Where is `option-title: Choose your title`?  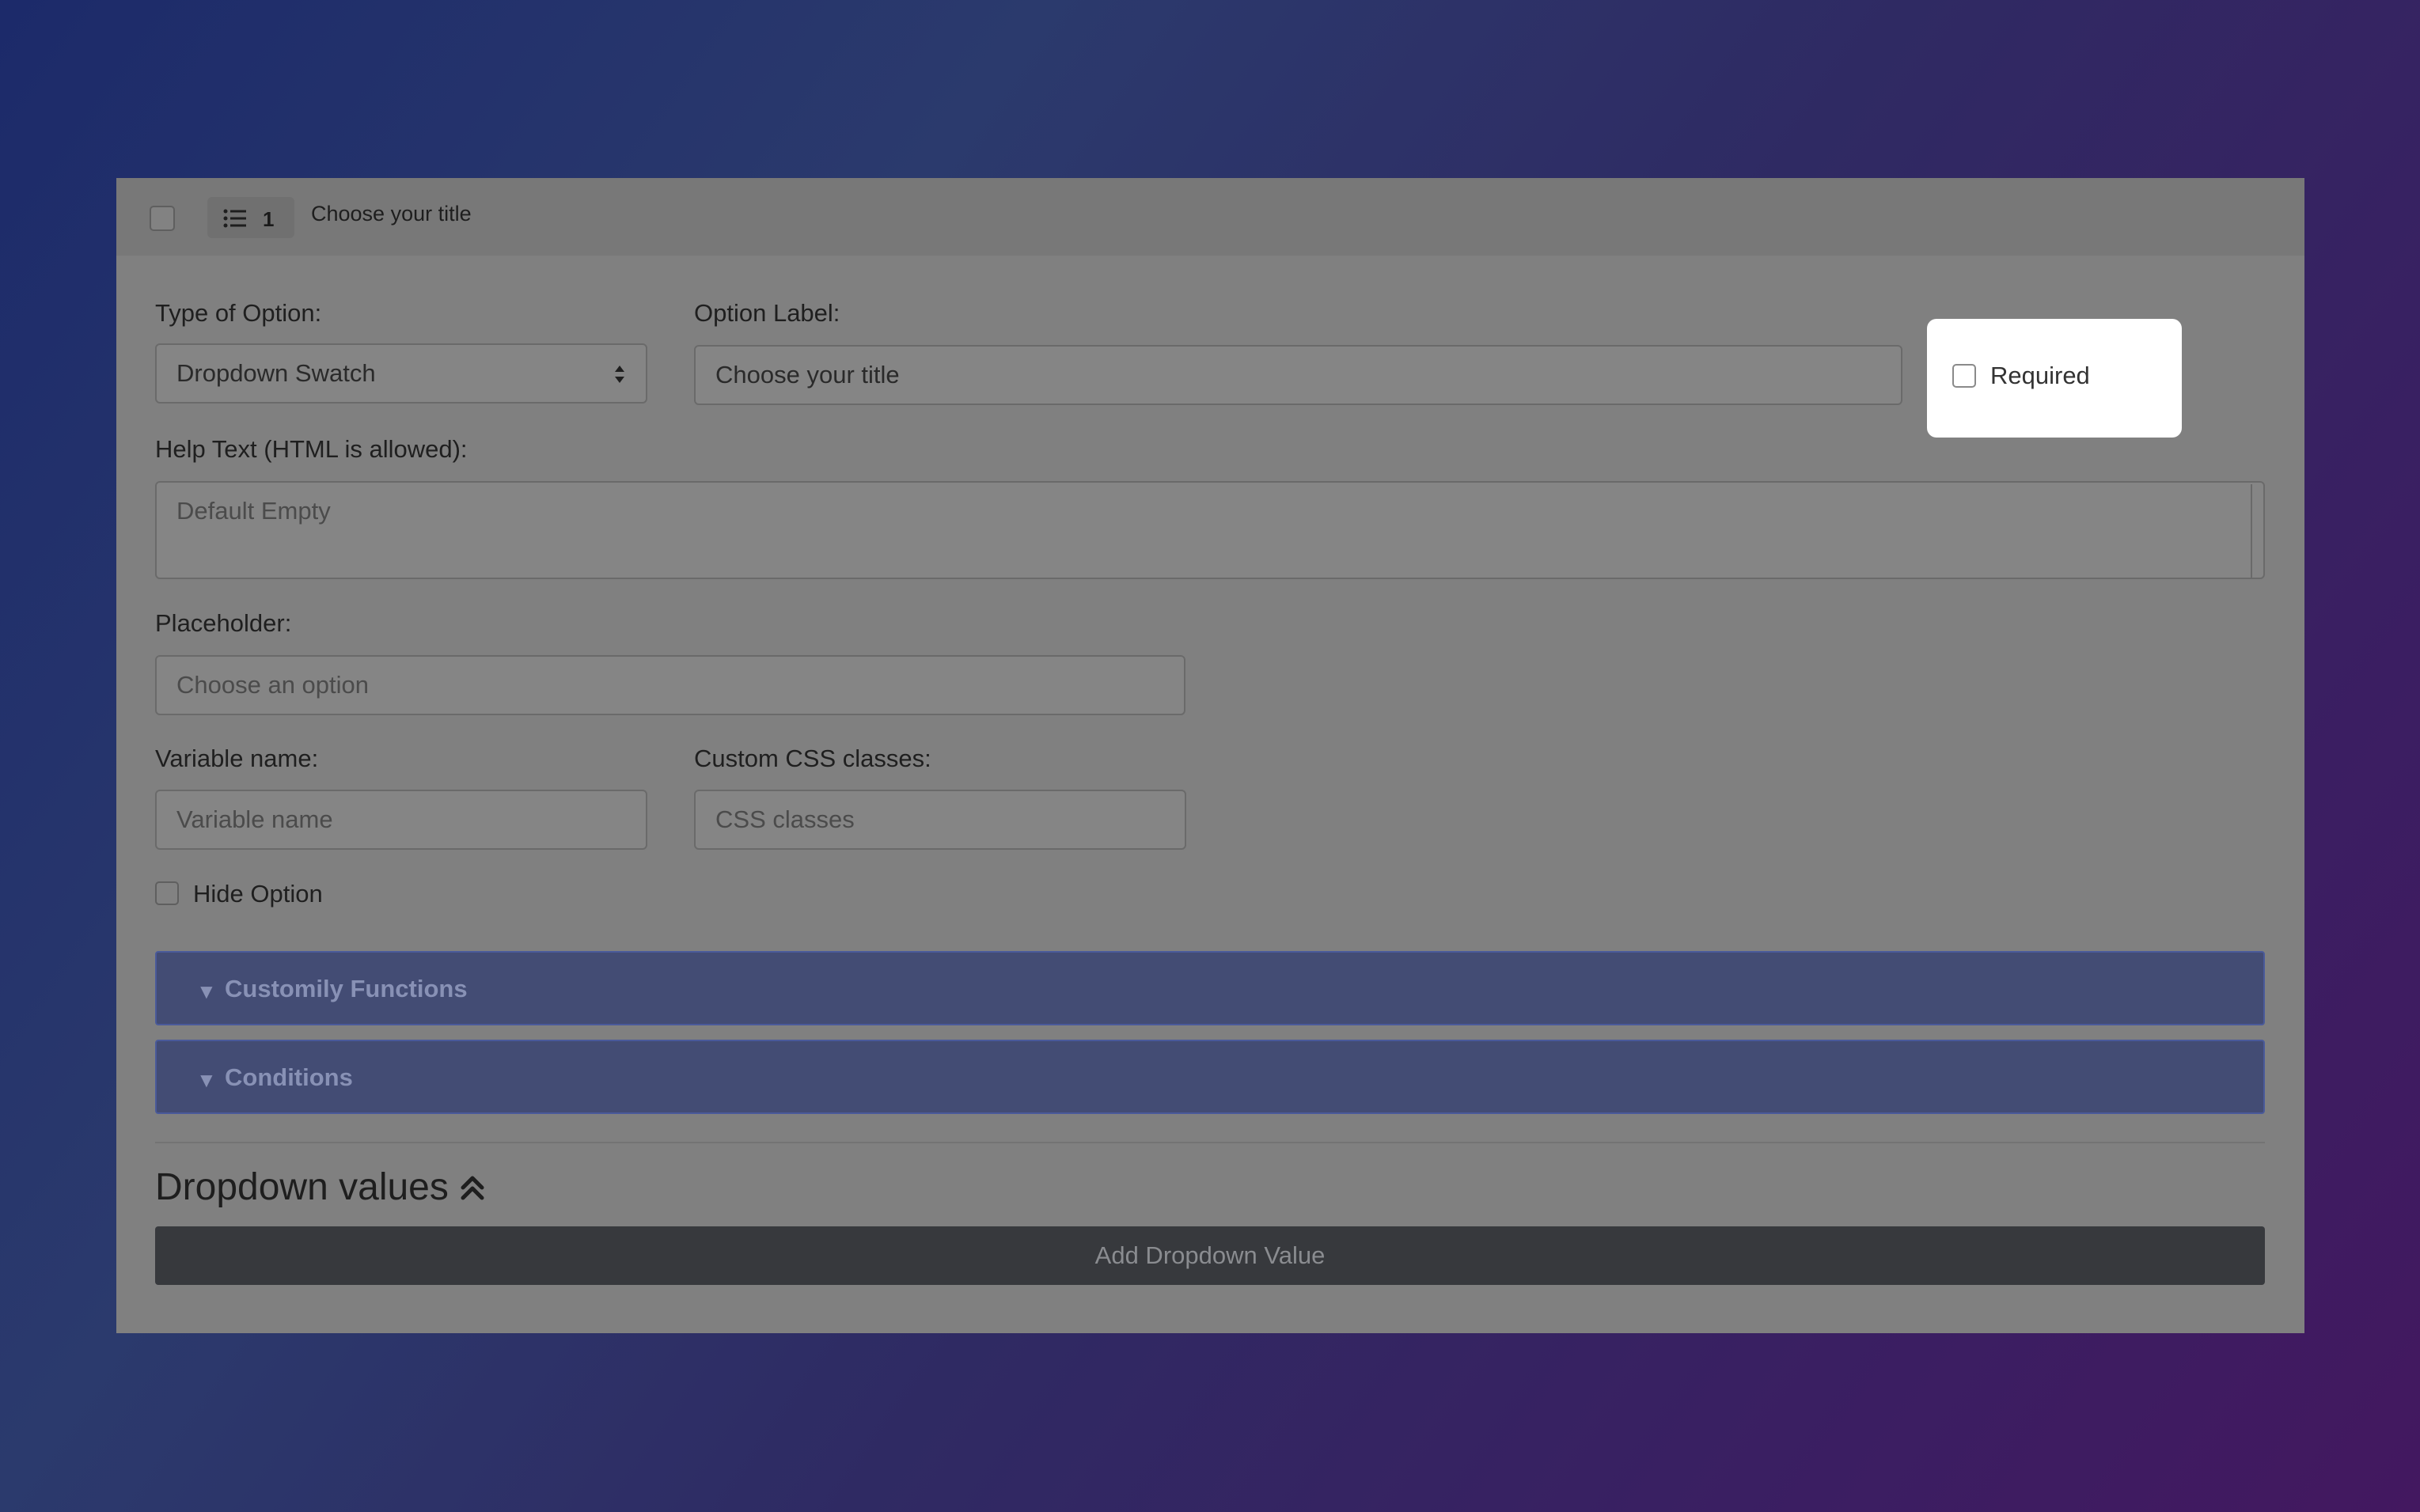
option-title: Choose your title is located at coordinates (391, 213).